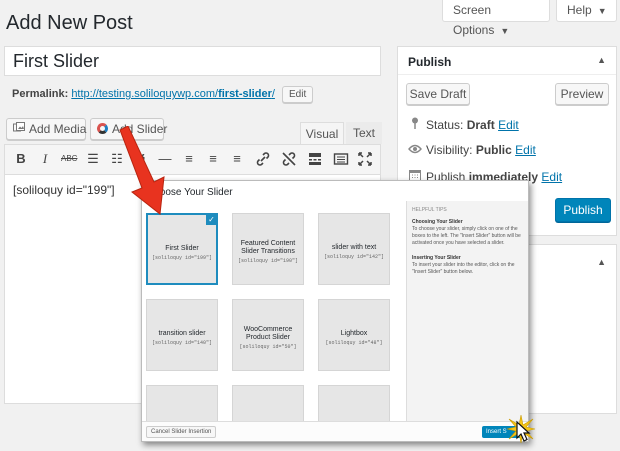  Describe the element at coordinates (213, 159) in the screenshot. I see `align-center-icon: ≡` at that location.